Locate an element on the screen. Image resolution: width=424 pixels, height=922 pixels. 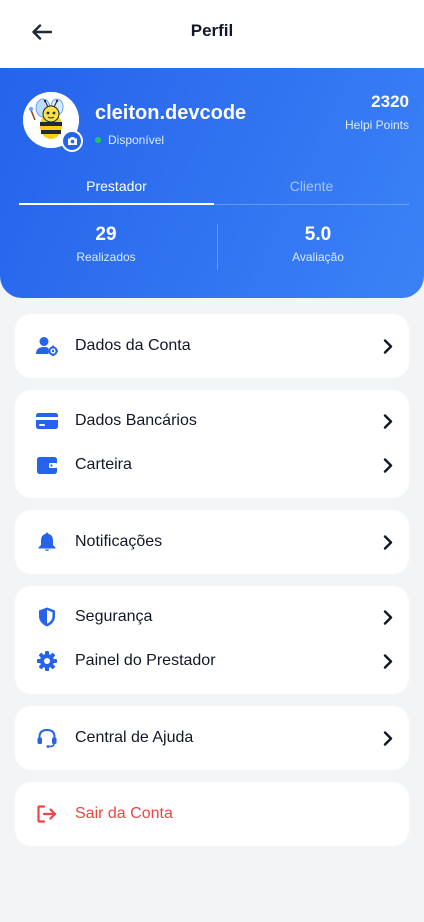
menu-item-provider-panel: Painel do Prestador is located at coordinates (212, 661).